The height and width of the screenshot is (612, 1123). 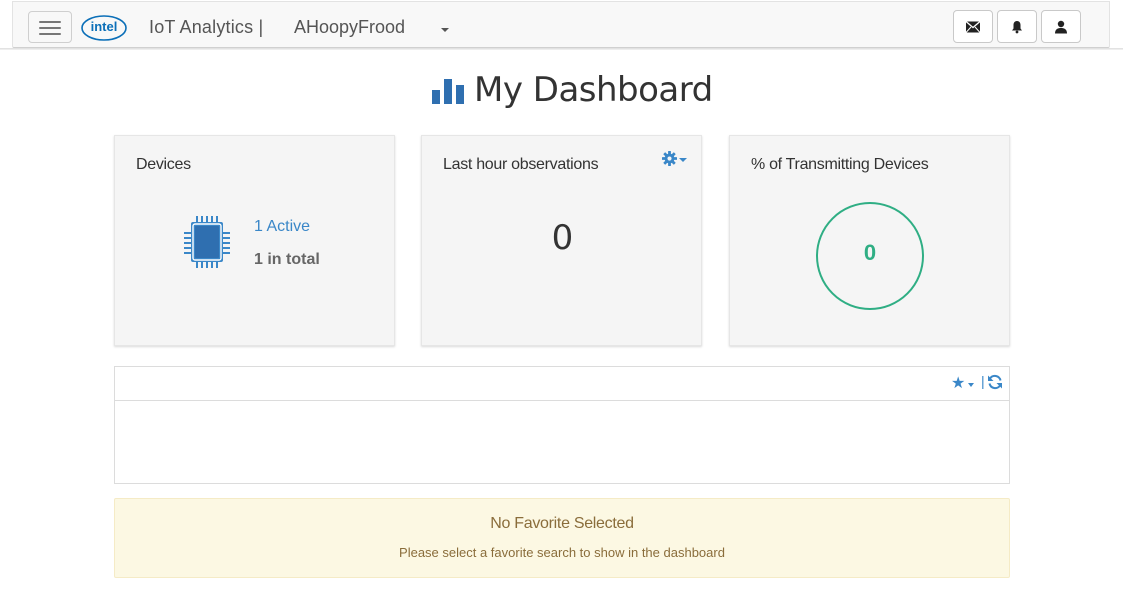 I want to click on logo-text: intel, so click(x=104, y=26).